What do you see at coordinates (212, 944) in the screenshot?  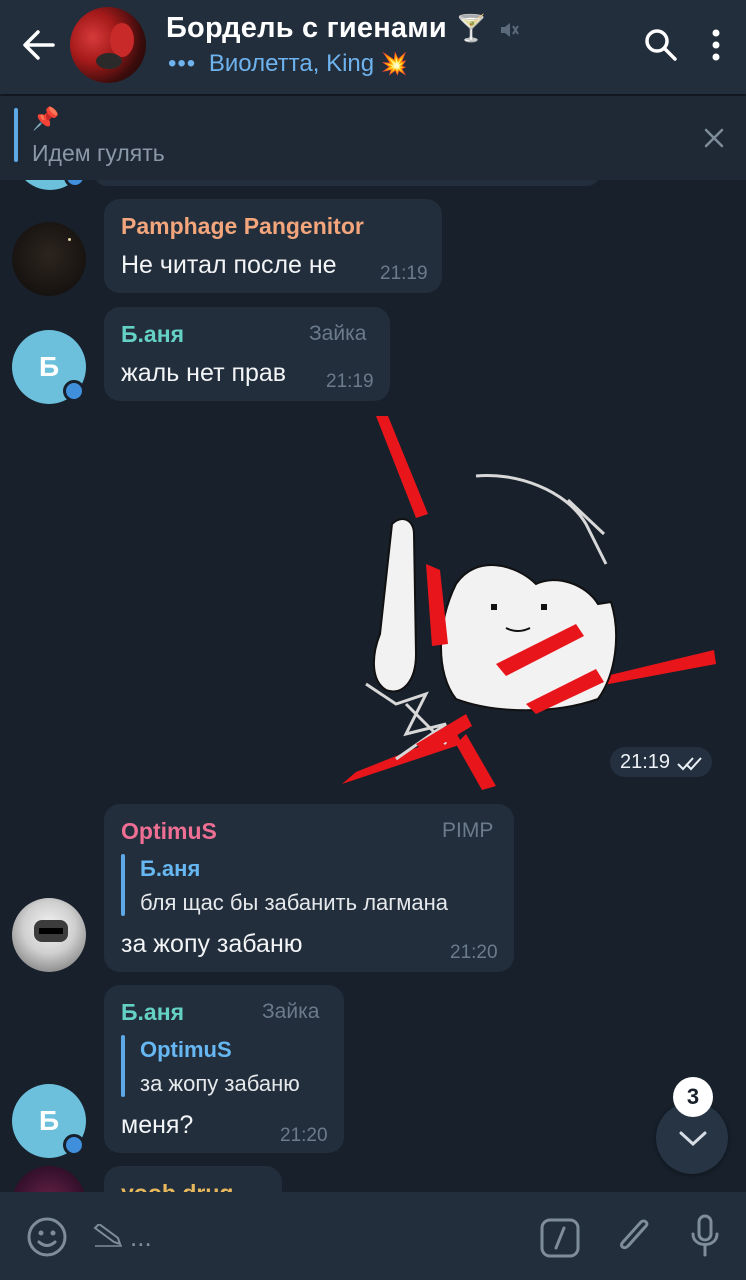 I see `message-text: за жопу забаню` at bounding box center [212, 944].